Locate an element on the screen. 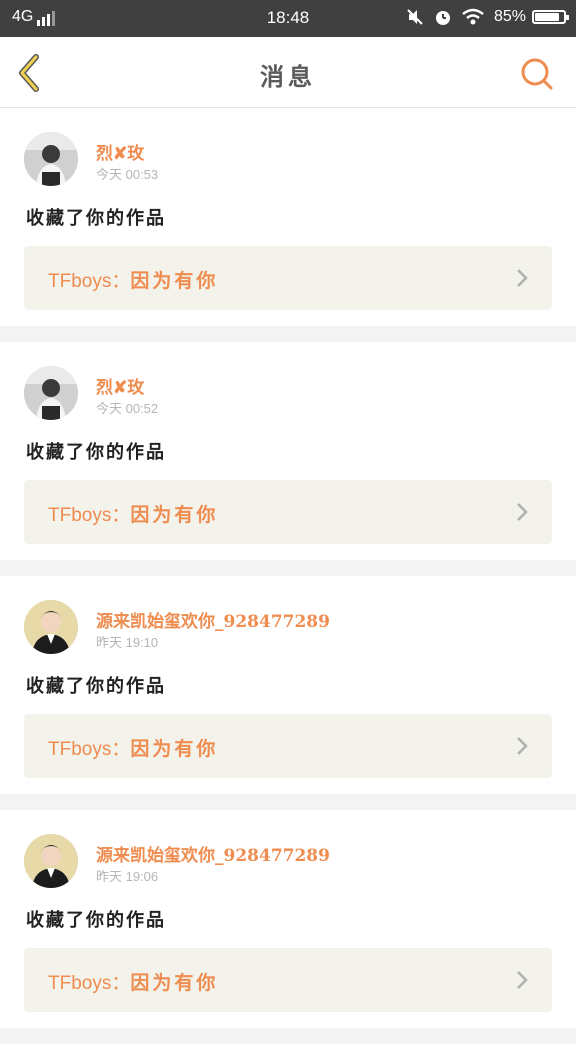 The height and width of the screenshot is (1044, 576). battery-icon is located at coordinates (550, 17).